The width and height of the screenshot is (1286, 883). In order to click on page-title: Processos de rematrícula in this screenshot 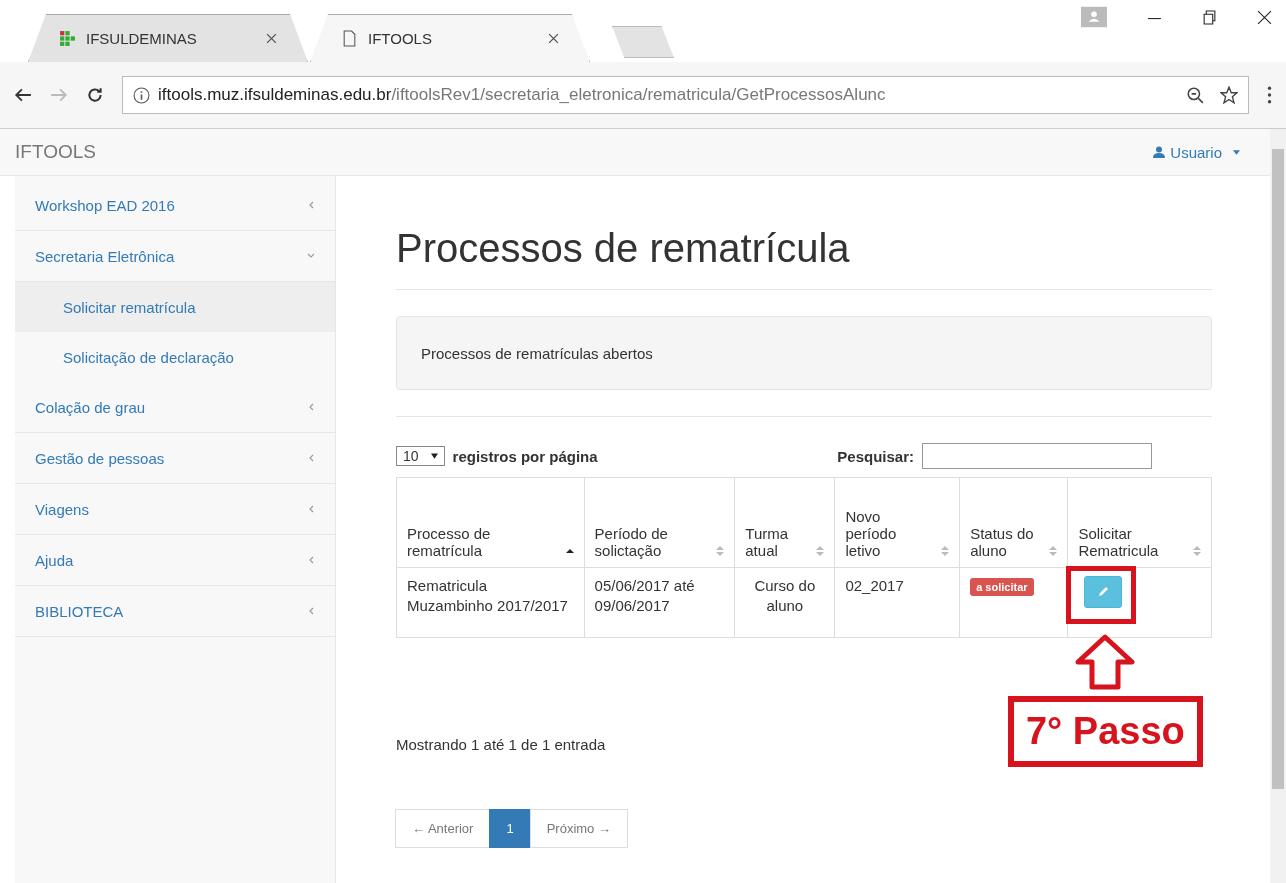, I will do `click(623, 248)`.